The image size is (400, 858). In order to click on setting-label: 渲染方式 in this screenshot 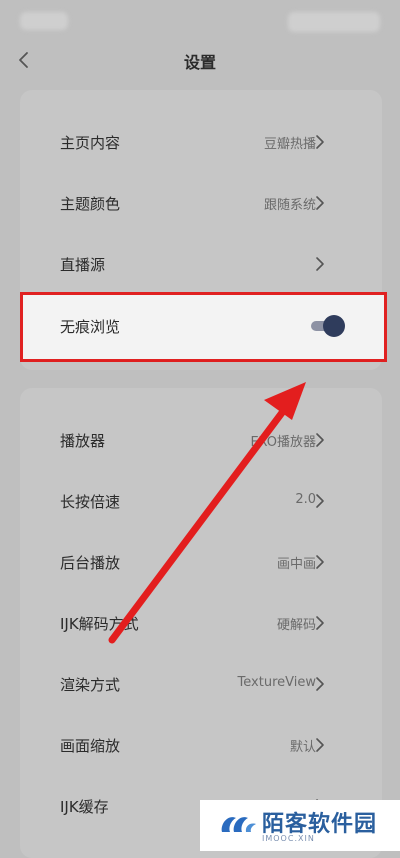, I will do `click(90, 685)`.